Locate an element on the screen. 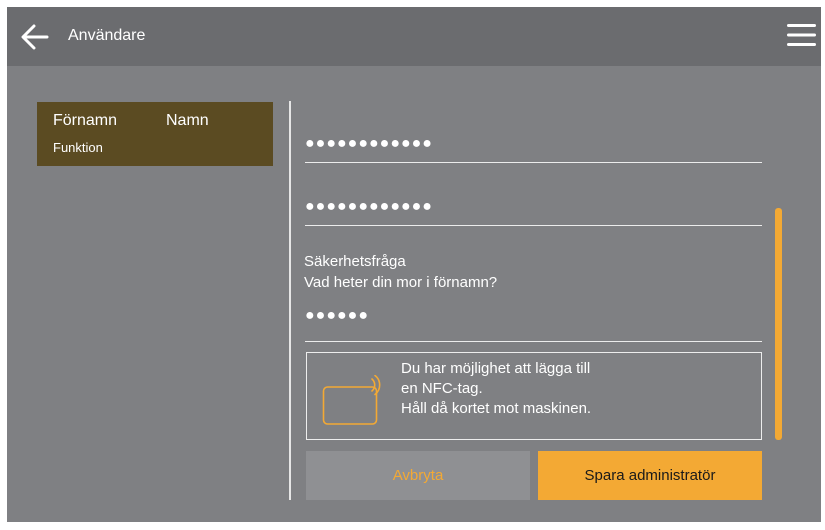 The image size is (825, 530). nfc-line-2: en NFC-tag. is located at coordinates (442, 388).